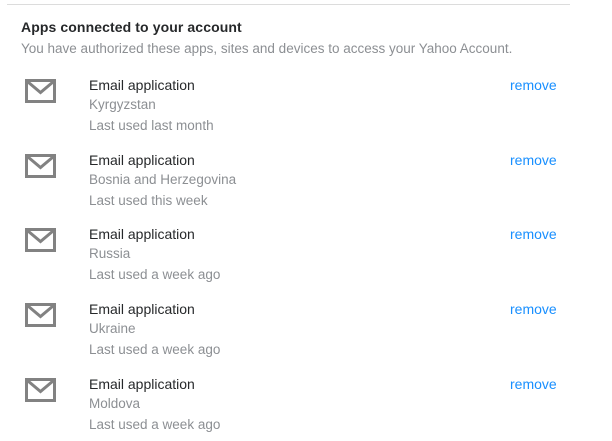 This screenshot has height=441, width=612. What do you see at coordinates (148, 200) in the screenshot?
I see `app-last-used: Last used this week` at bounding box center [148, 200].